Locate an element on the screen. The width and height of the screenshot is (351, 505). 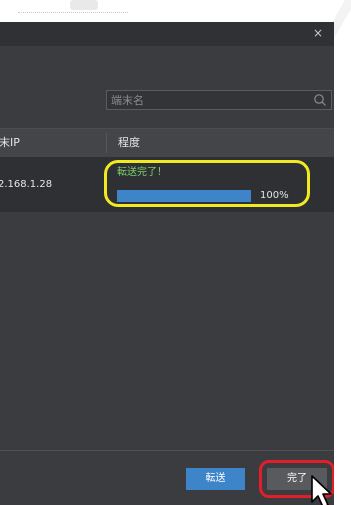
annotation-highlight-progress is located at coordinates (207, 183).